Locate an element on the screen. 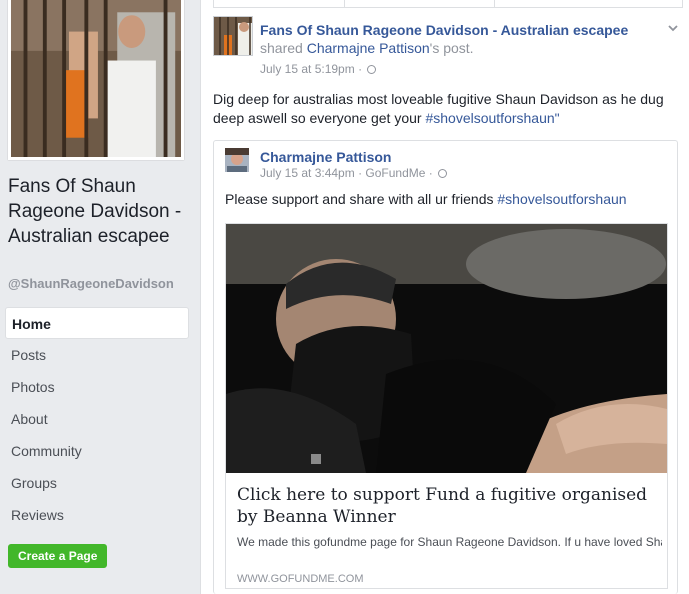 This screenshot has height=594, width=689. chevron-down-icon is located at coordinates (673, 28).